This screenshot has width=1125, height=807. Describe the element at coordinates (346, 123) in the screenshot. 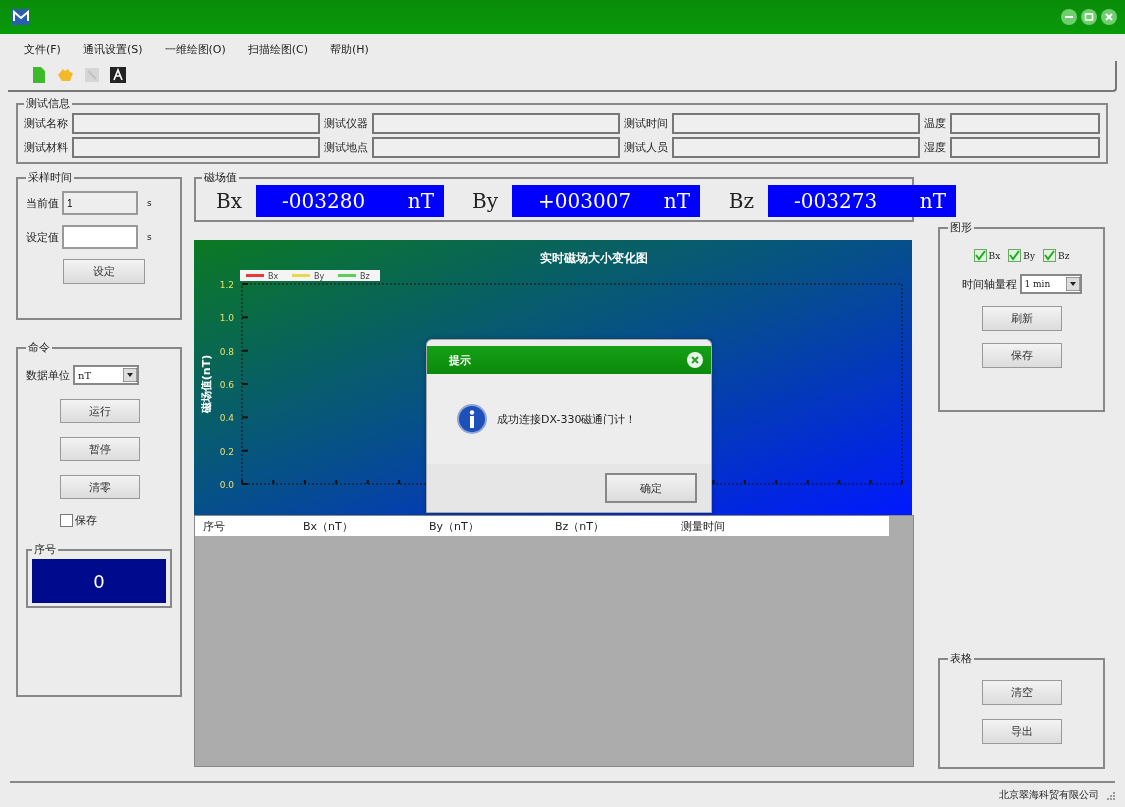

I see `field-label: 测试仪器` at that location.